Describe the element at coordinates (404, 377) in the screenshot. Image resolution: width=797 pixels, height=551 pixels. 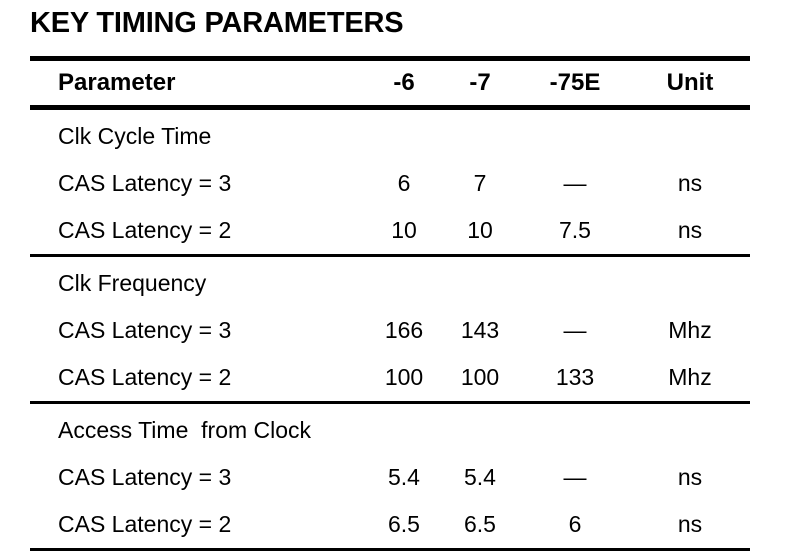
I see `cell-speed-6: 100` at that location.